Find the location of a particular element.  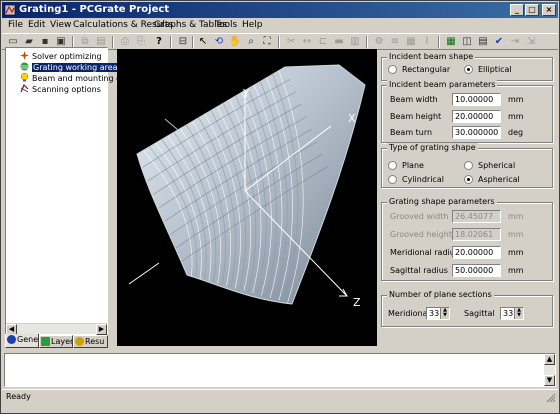

scroll-down-icon: ▼ is located at coordinates (549, 380).